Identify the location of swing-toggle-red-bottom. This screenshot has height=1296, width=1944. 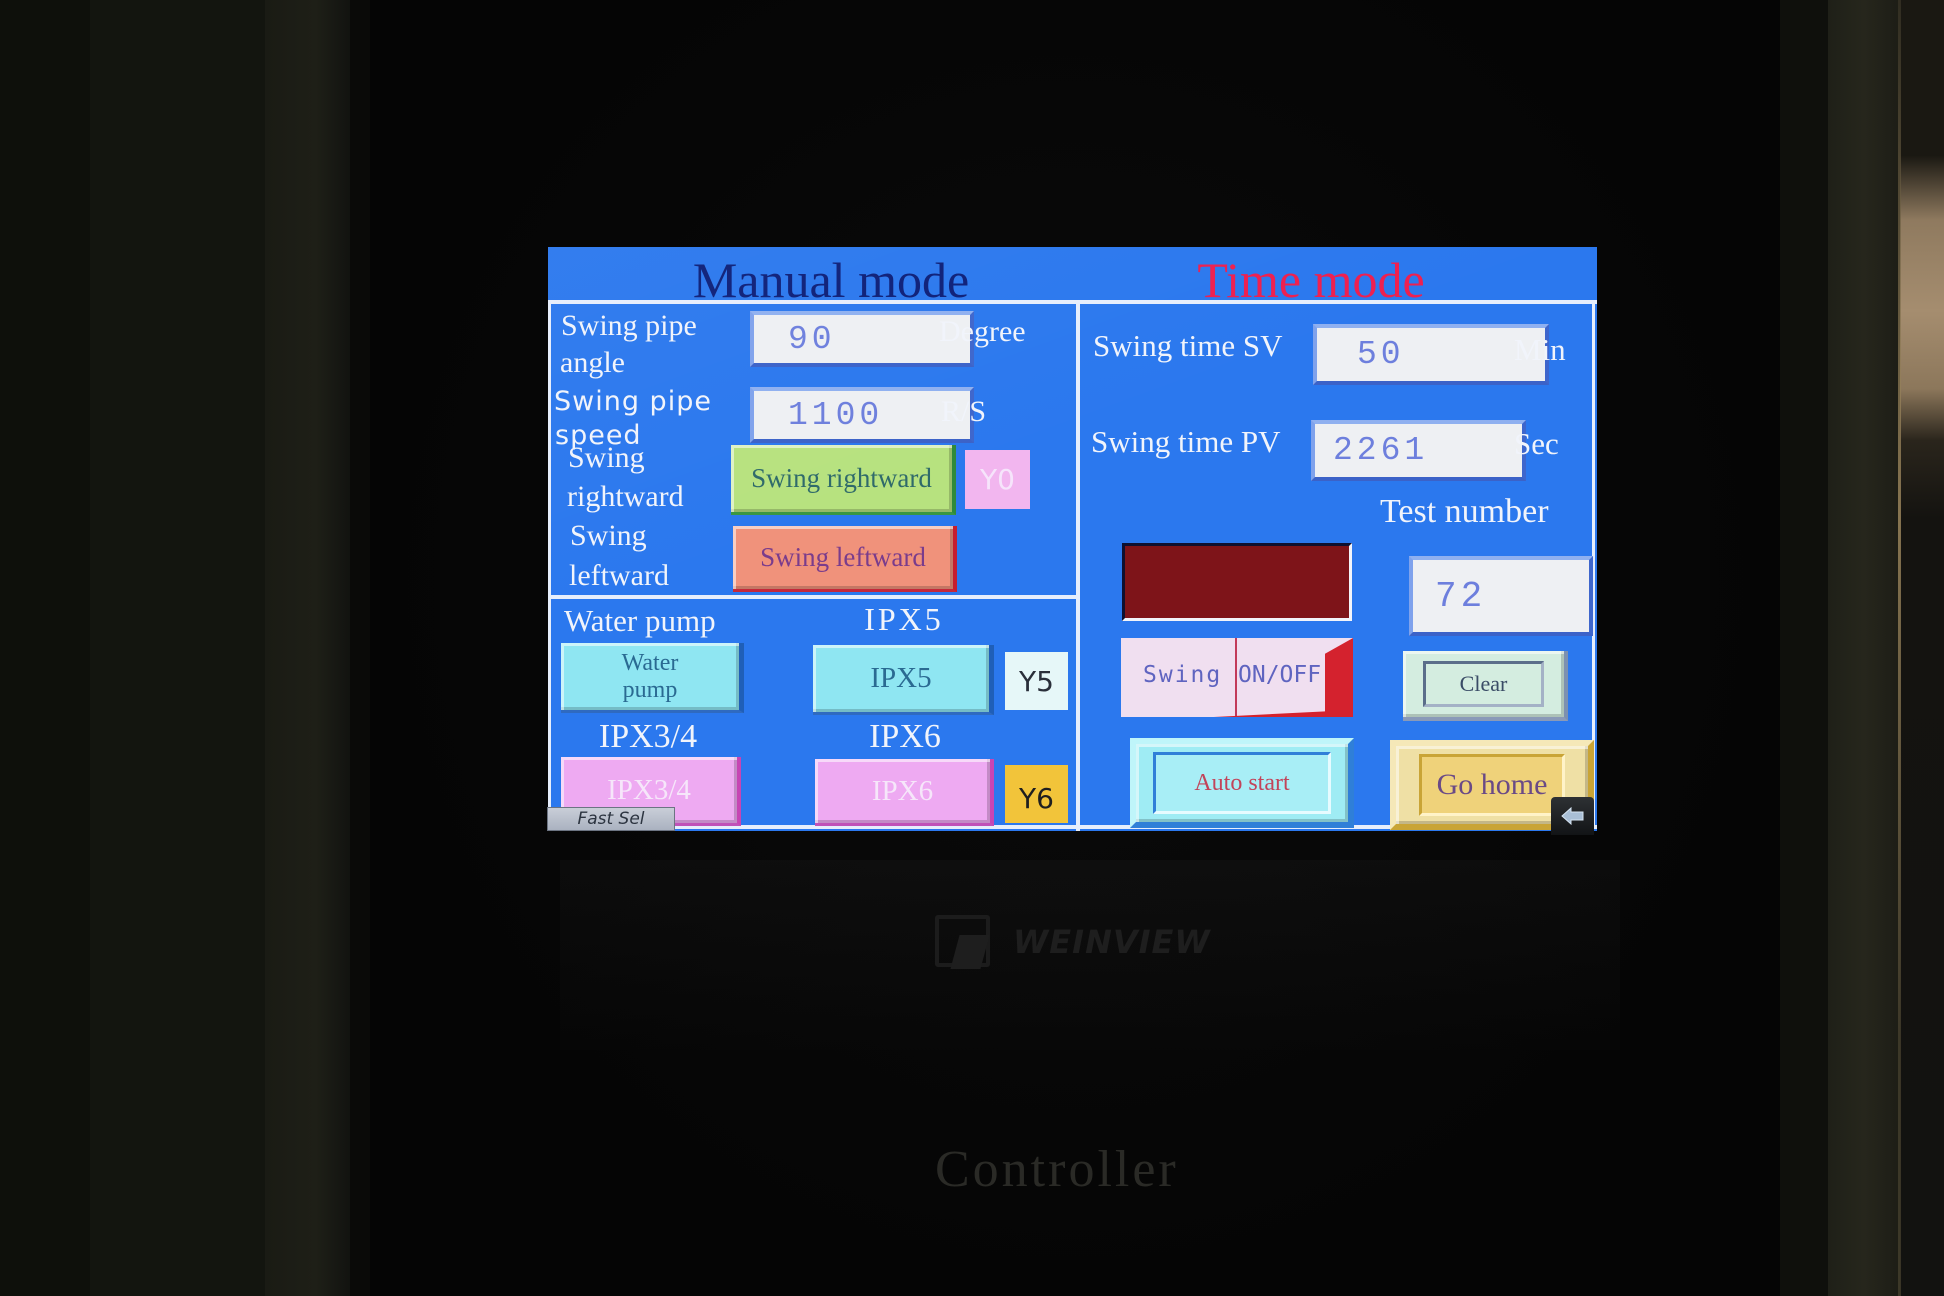
(1283, 713).